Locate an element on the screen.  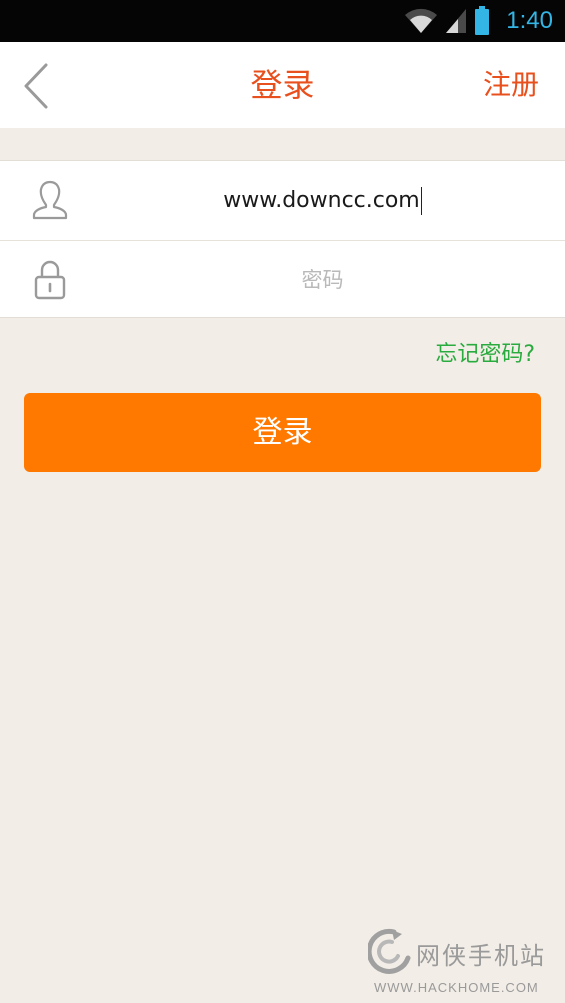
wifi-icon is located at coordinates (421, 21).